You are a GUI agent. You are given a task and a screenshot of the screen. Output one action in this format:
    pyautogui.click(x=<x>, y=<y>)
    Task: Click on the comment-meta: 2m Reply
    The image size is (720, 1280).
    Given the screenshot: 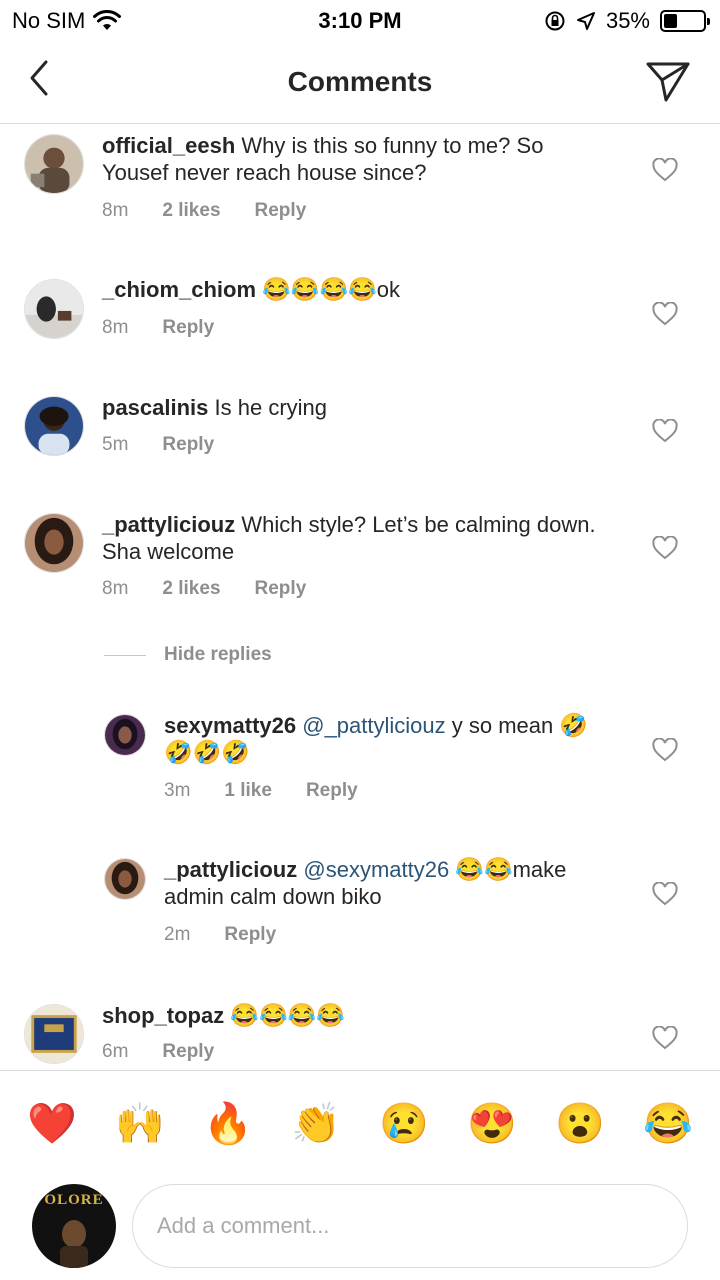 What is the action you would take?
    pyautogui.click(x=220, y=935)
    